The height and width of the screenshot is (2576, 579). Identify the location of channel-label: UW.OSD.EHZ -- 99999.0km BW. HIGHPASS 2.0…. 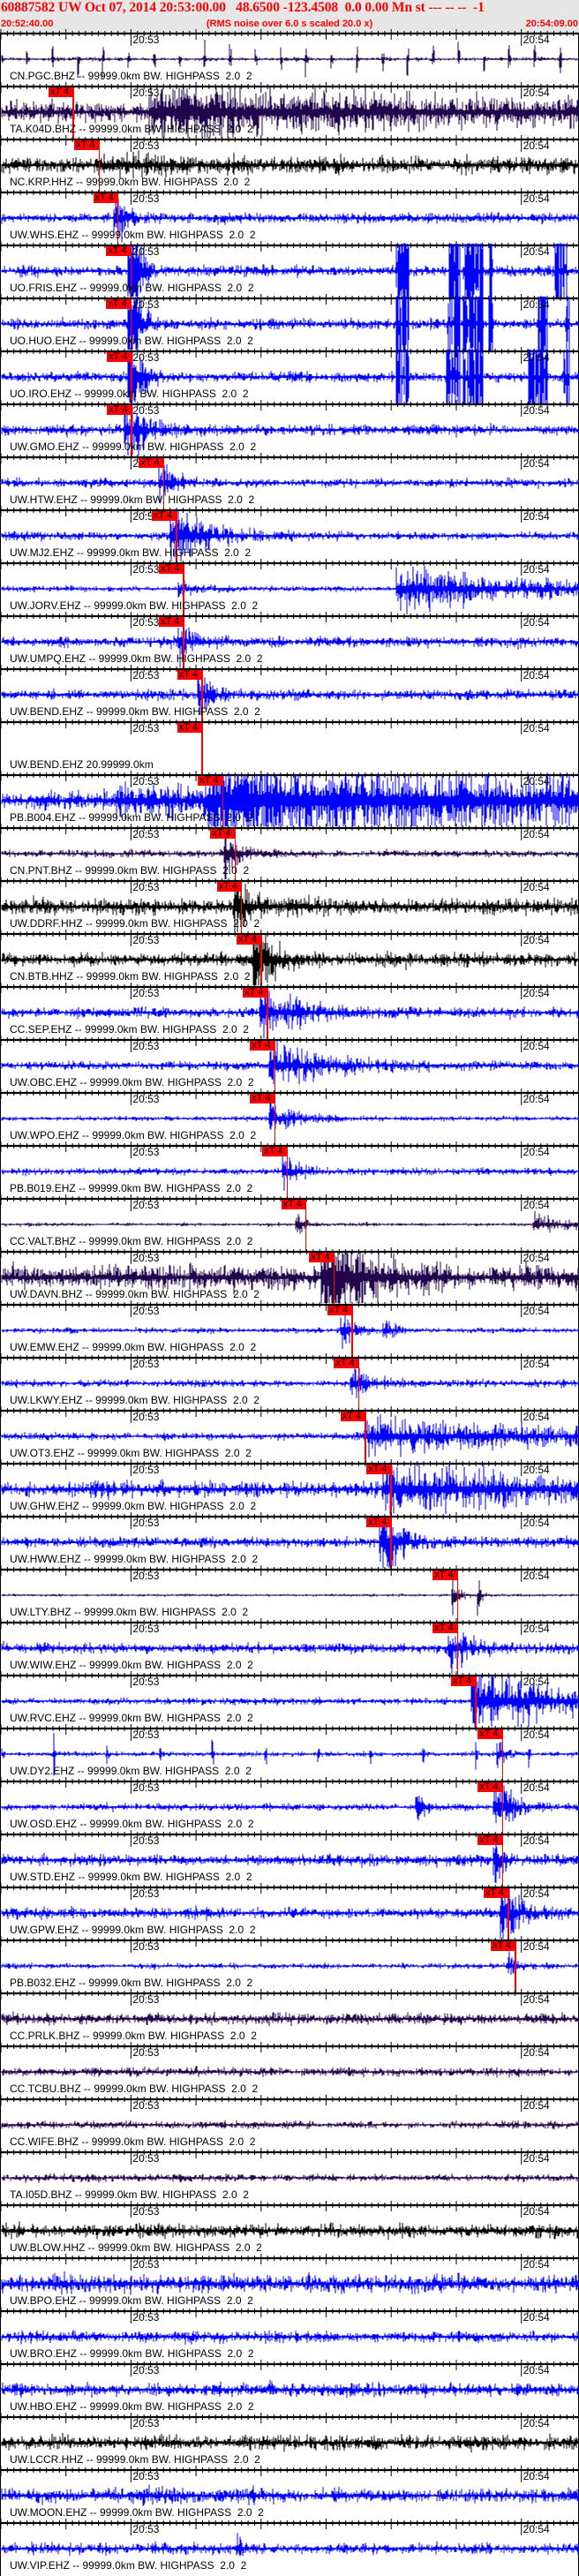
(132, 1824).